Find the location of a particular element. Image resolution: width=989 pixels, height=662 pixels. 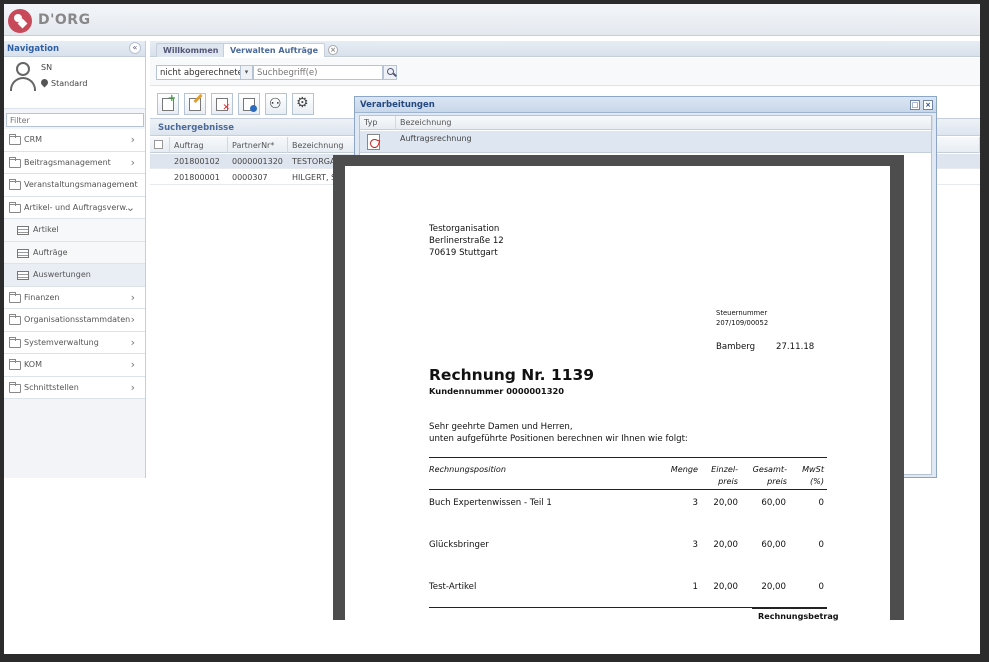

status-filter-select: nicht abgerechnete ▾ is located at coordinates (204, 72).